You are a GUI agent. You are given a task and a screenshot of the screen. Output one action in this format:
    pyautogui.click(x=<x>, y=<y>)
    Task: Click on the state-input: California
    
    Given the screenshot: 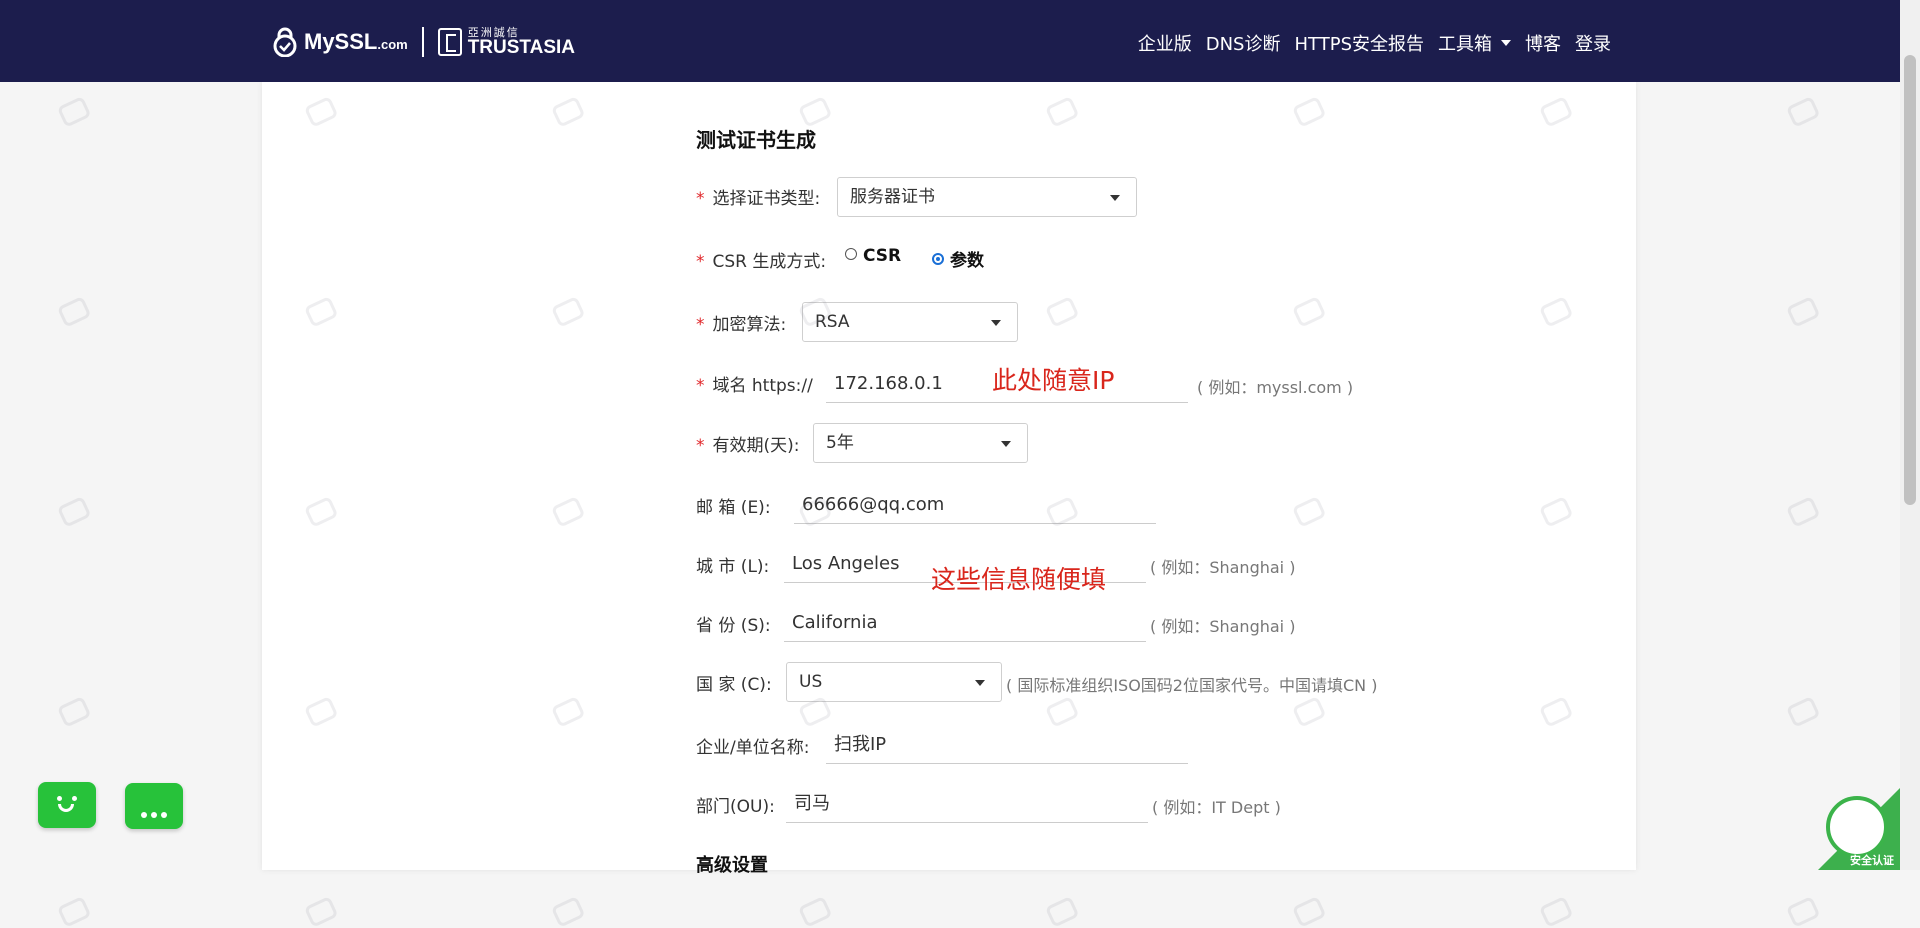 What is the action you would take?
    pyautogui.click(x=965, y=623)
    